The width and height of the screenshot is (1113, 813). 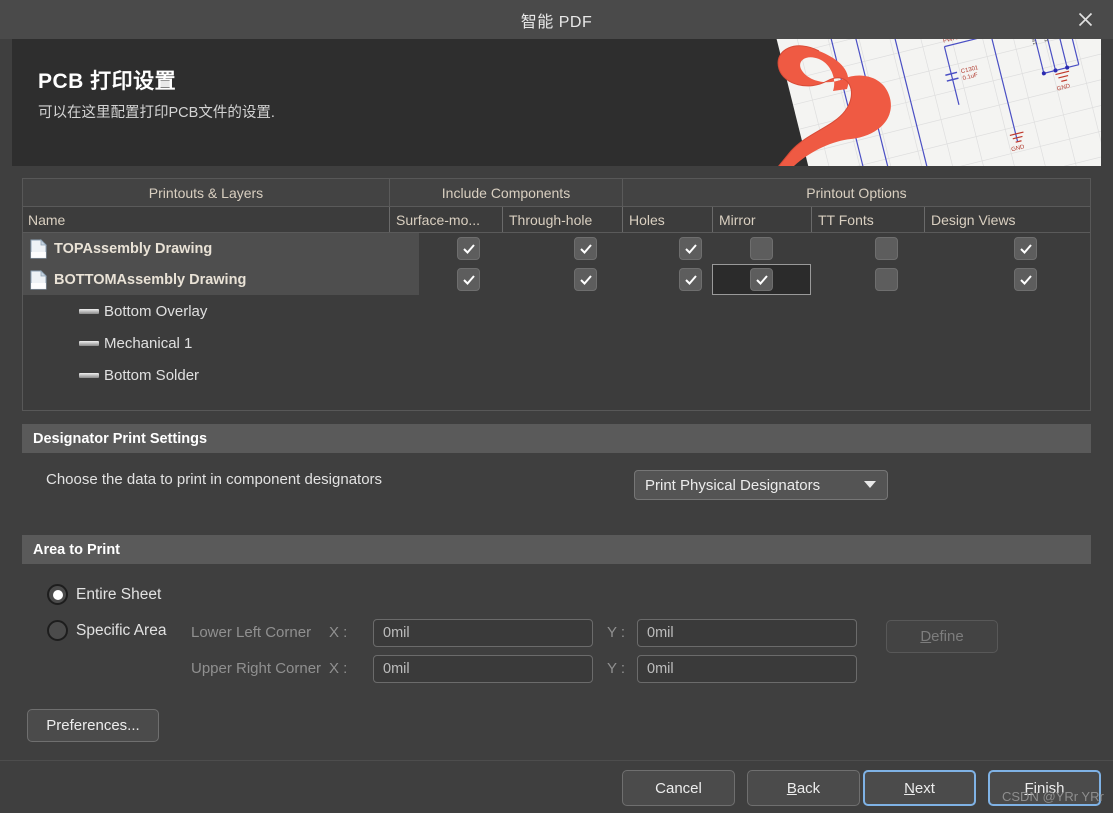 I want to click on upper-right-y-input, so click(x=747, y=669).